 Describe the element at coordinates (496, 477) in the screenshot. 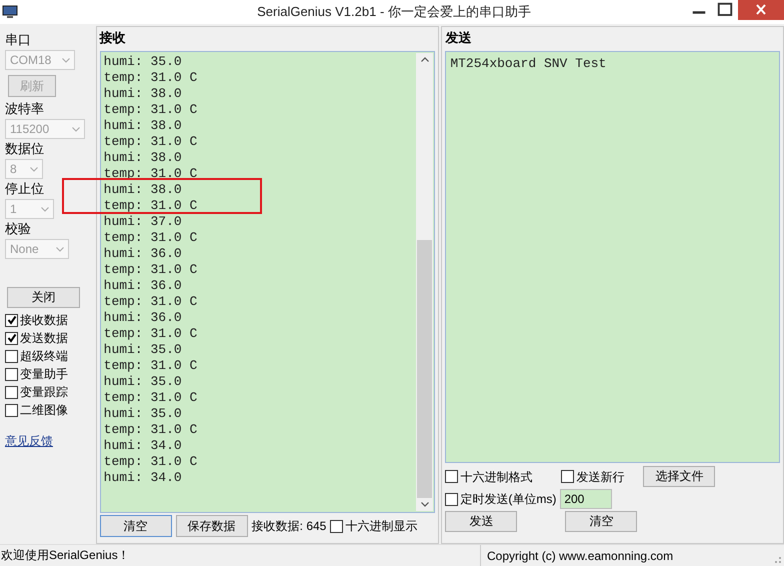

I see `checkbox-label: 十六进制格式` at that location.